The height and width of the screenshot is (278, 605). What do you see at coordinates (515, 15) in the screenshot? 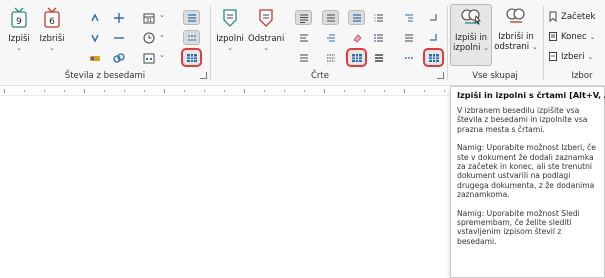
I see `delete-and-remove-icon` at bounding box center [515, 15].